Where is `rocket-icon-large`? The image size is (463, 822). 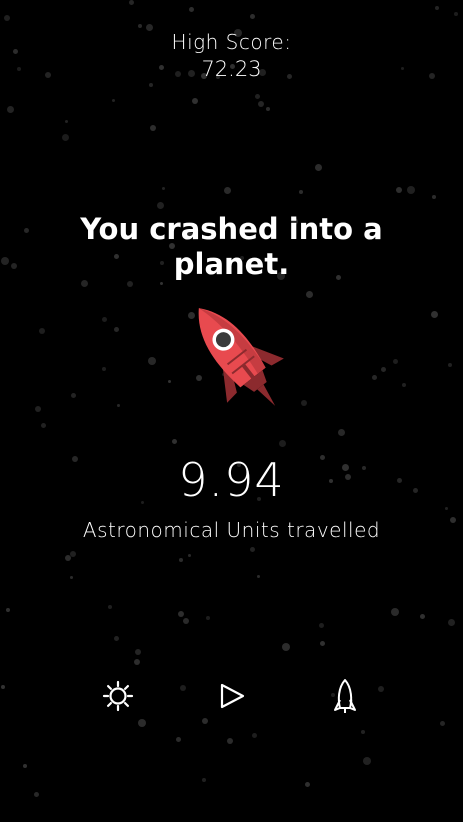
rocket-icon-large is located at coordinates (241, 357).